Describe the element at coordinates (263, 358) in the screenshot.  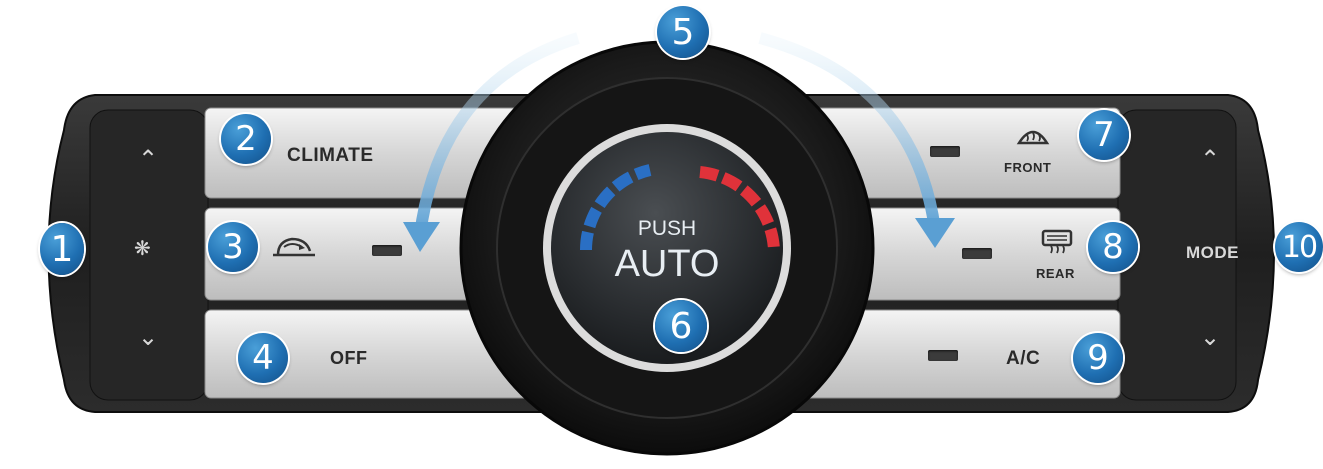
I see `callout-4: 4` at that location.